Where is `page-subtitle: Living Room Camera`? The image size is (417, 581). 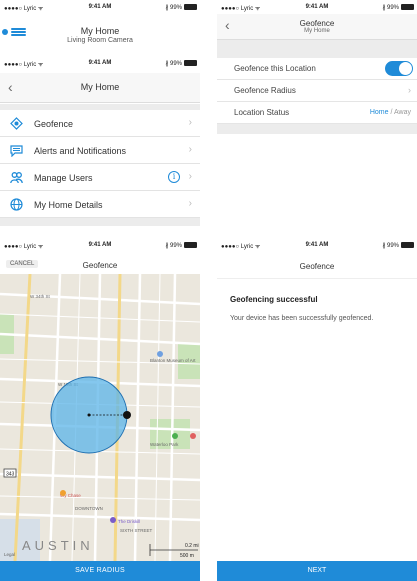 page-subtitle: Living Room Camera is located at coordinates (100, 40).